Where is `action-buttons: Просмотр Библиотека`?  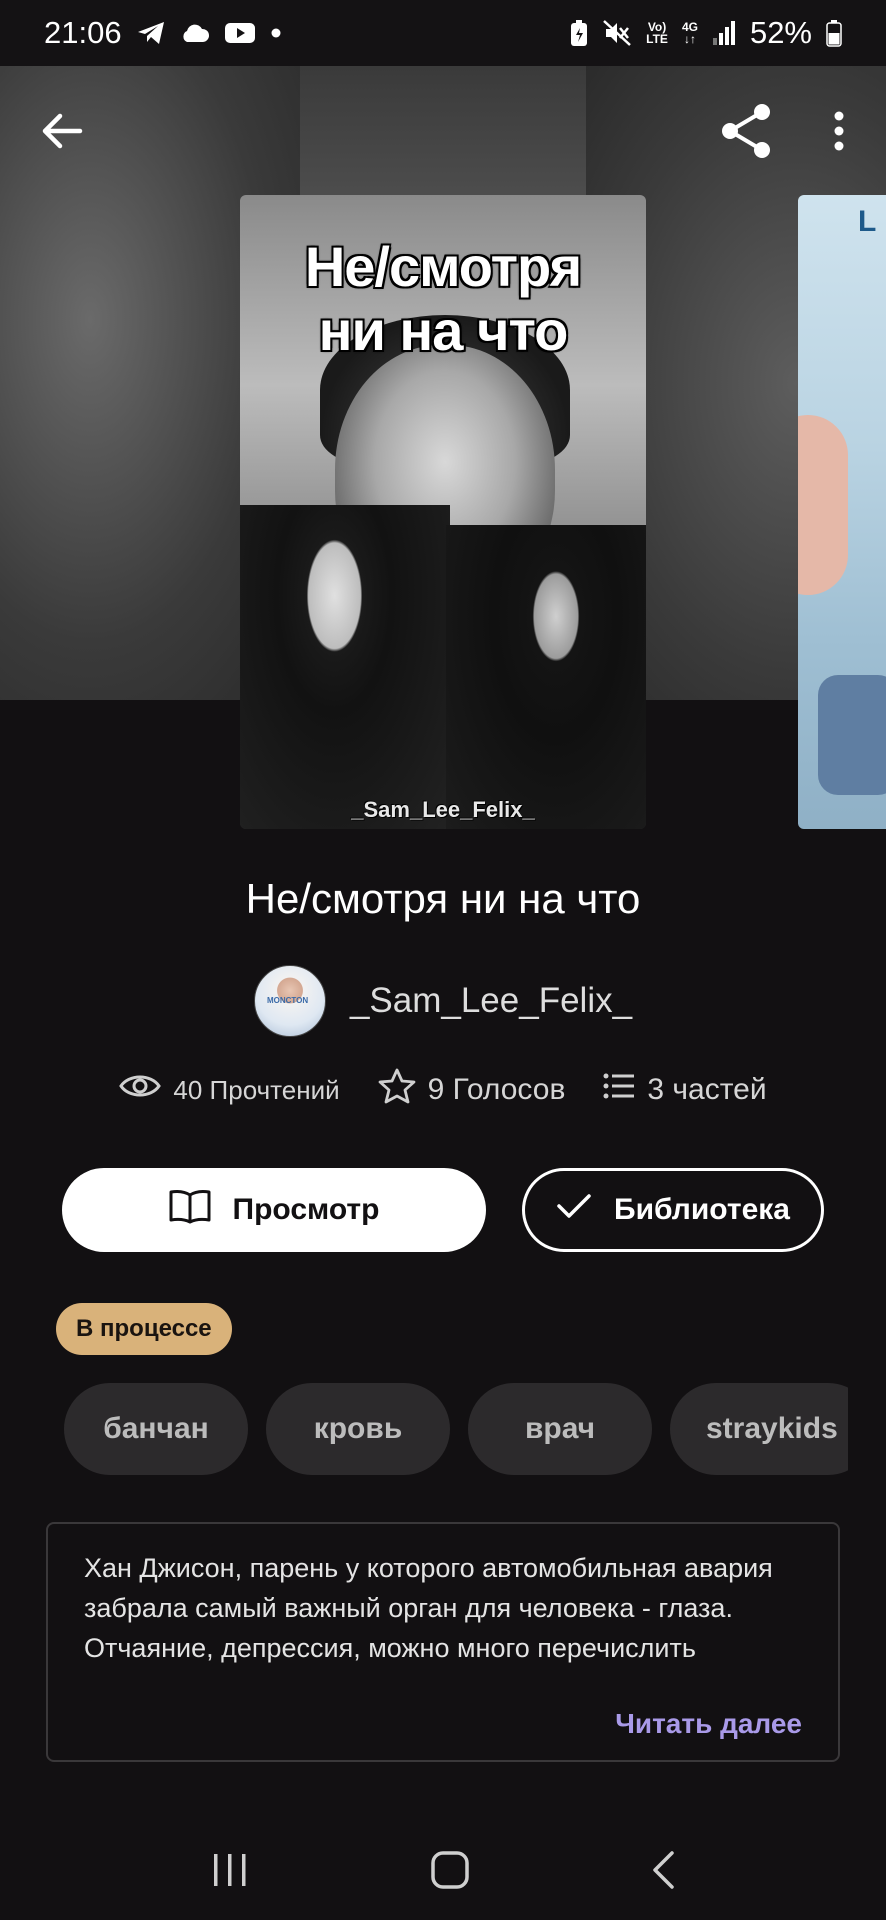
action-buttons: Просмотр Библиотека is located at coordinates (443, 1210).